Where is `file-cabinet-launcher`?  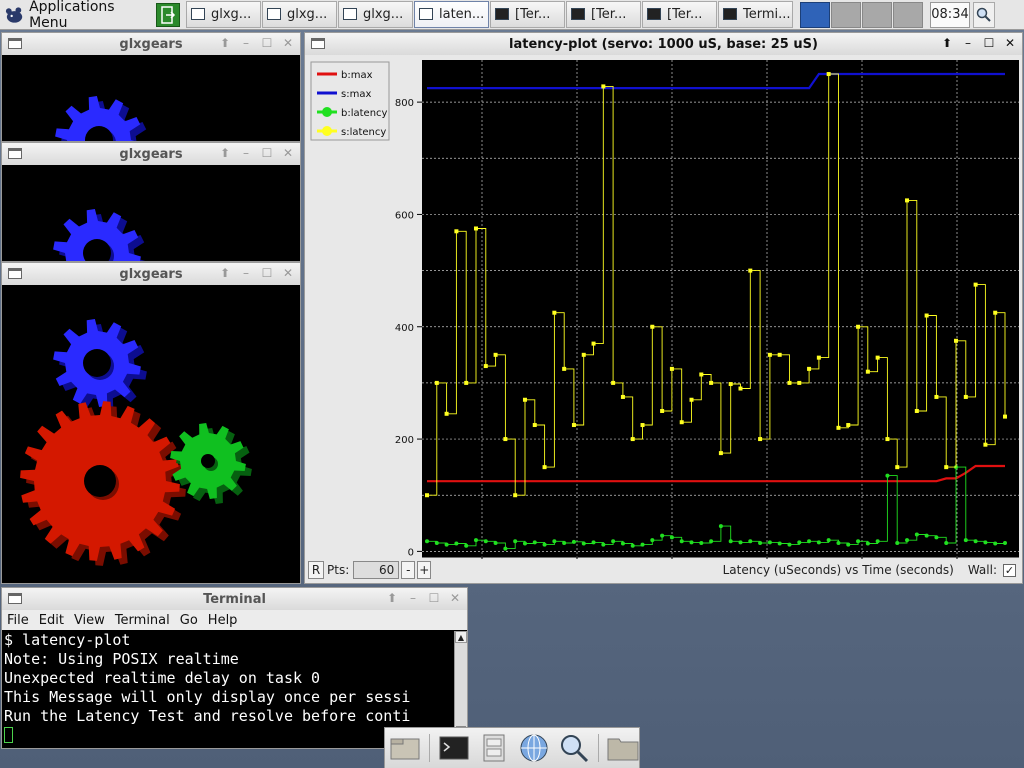
file-cabinet-launcher is located at coordinates (494, 748).